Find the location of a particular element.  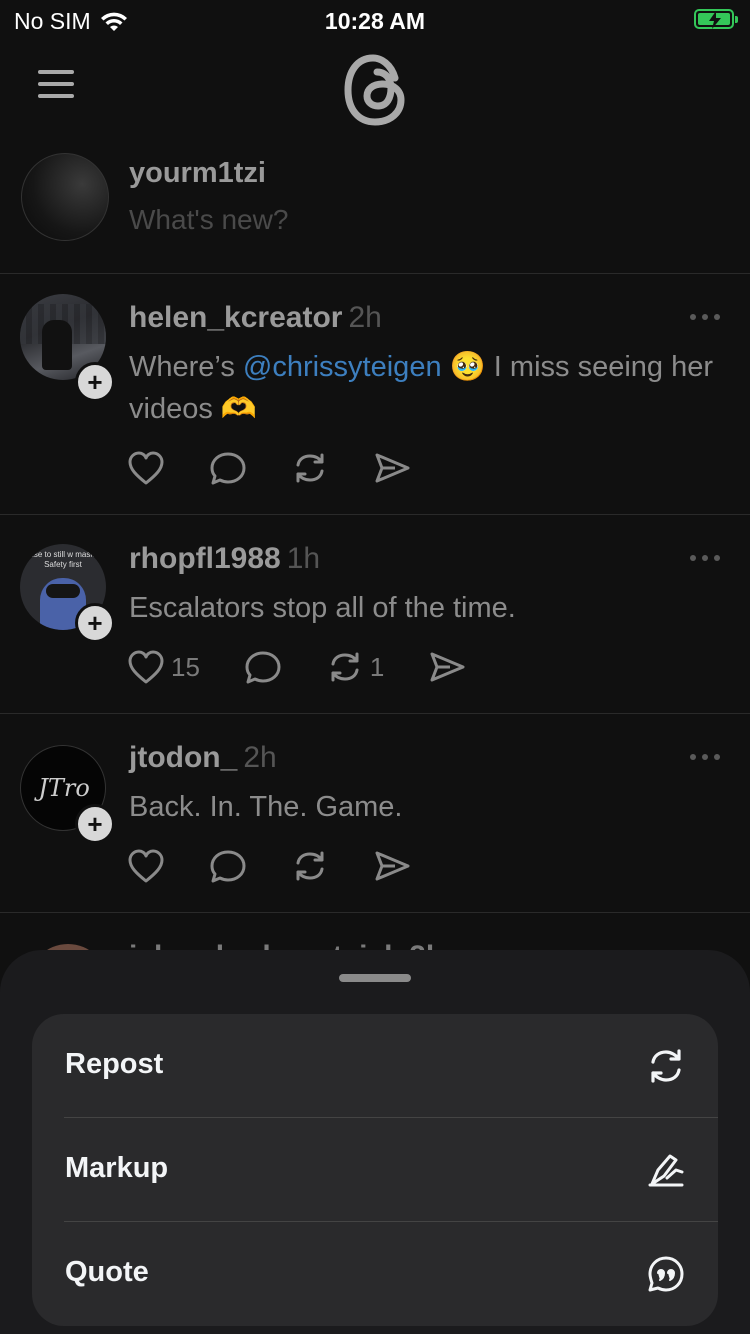

like-count: 15 is located at coordinates (185, 666).